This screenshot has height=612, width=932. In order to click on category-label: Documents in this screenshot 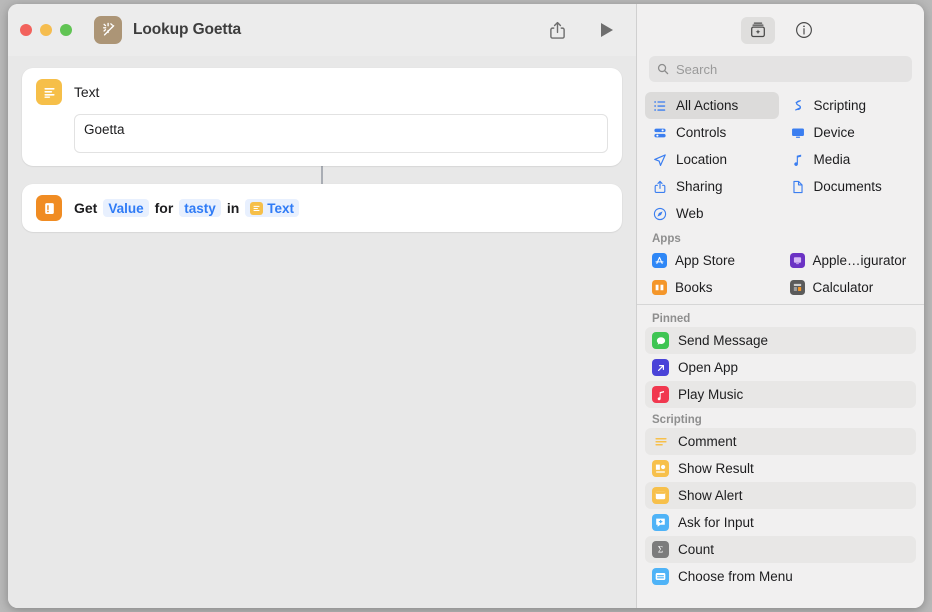, I will do `click(847, 186)`.